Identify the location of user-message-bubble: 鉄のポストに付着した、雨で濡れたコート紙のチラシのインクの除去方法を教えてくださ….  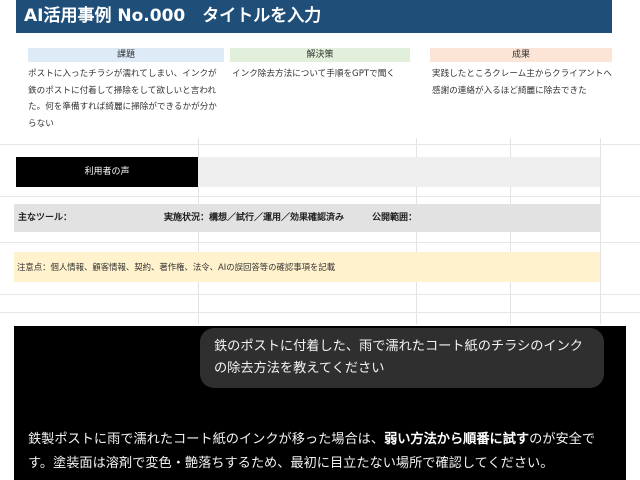
(402, 358).